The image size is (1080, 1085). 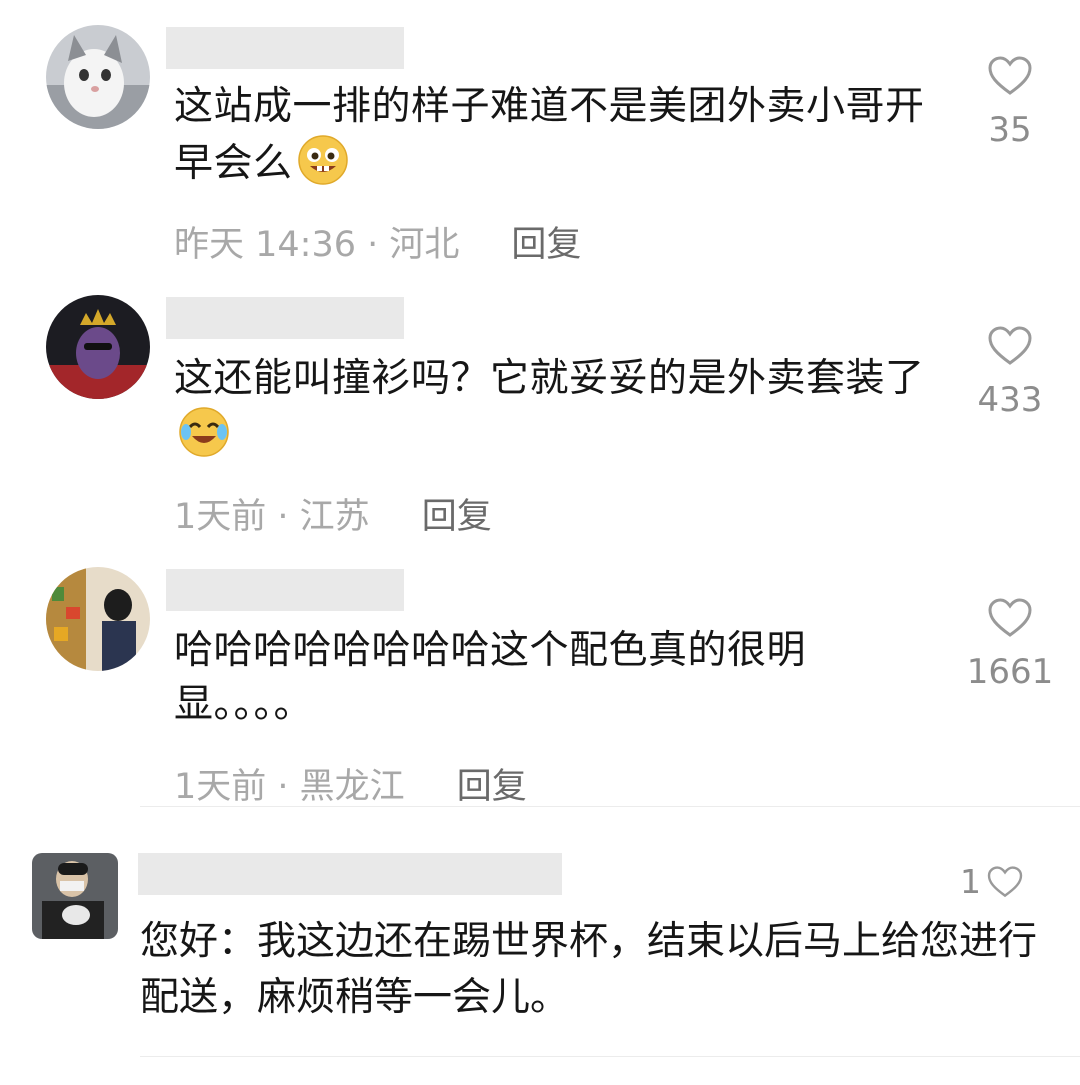 I want to click on comment-text: 哈哈哈哈哈哈哈哈这个配色真的很明显。。。。, so click(x=490, y=677).